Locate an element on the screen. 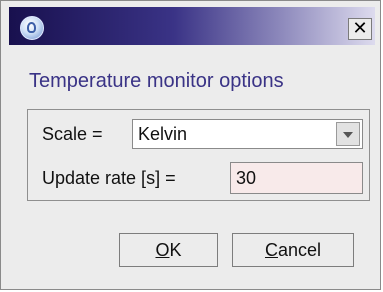  cancel-label-rest: ancel is located at coordinates (299, 249).